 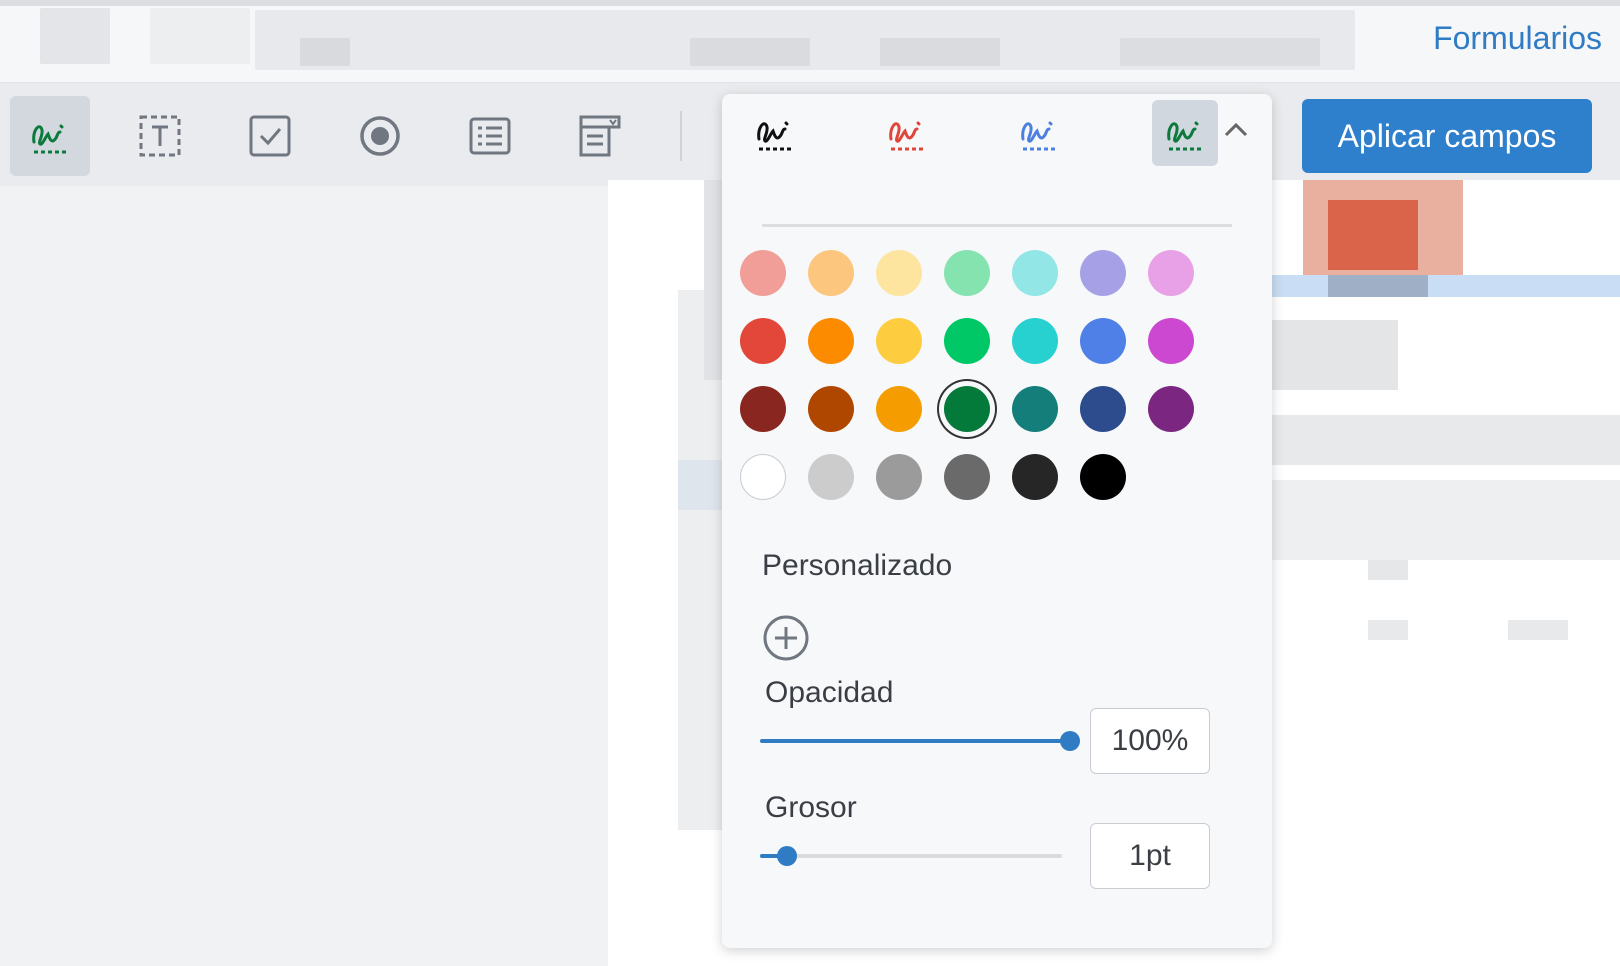 I want to click on radio-tool, so click(x=380, y=136).